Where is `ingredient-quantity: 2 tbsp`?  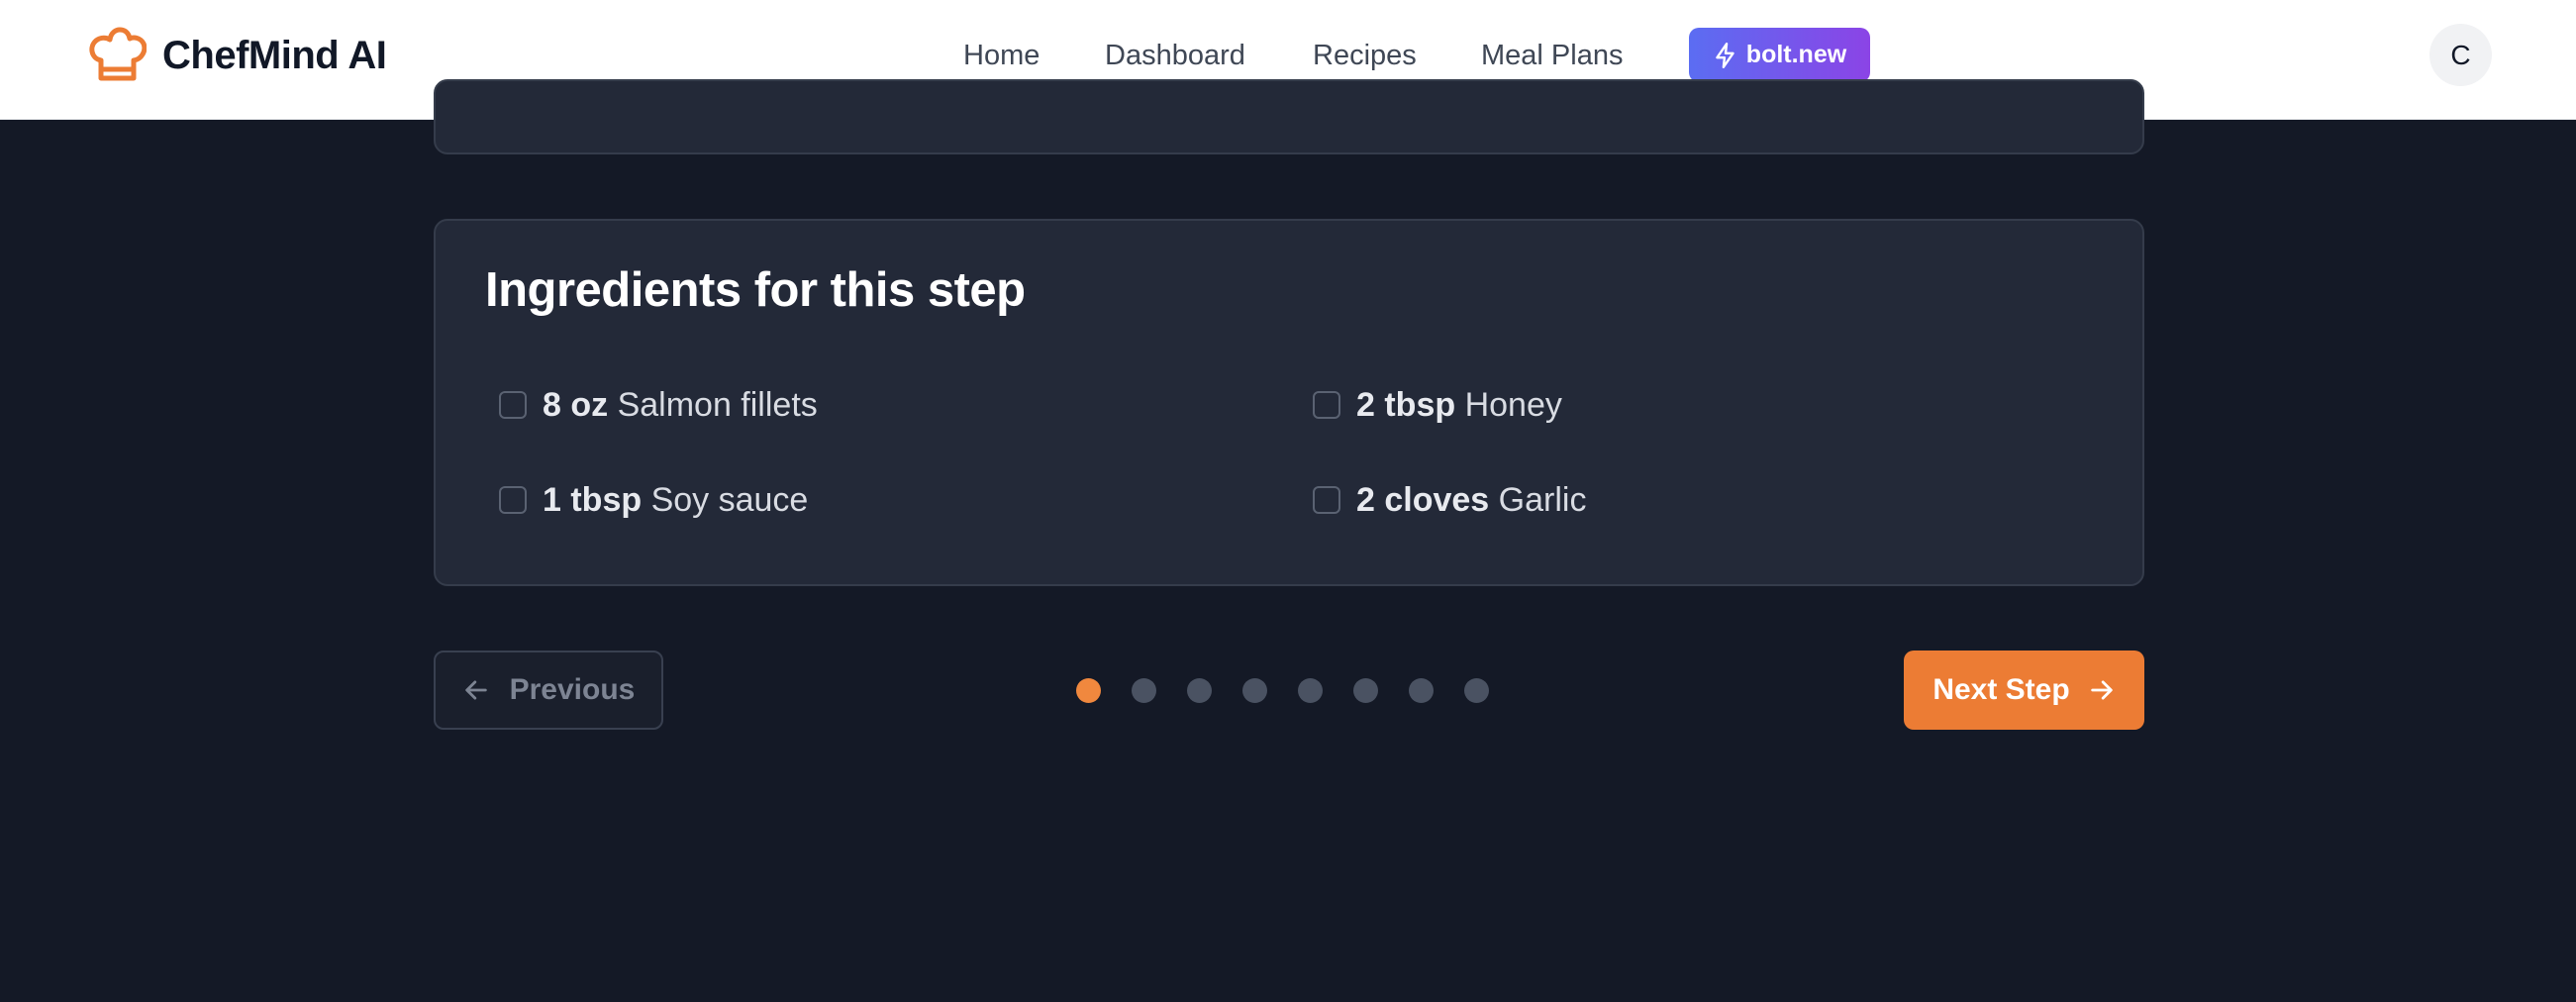 ingredient-quantity: 2 tbsp is located at coordinates (1406, 404).